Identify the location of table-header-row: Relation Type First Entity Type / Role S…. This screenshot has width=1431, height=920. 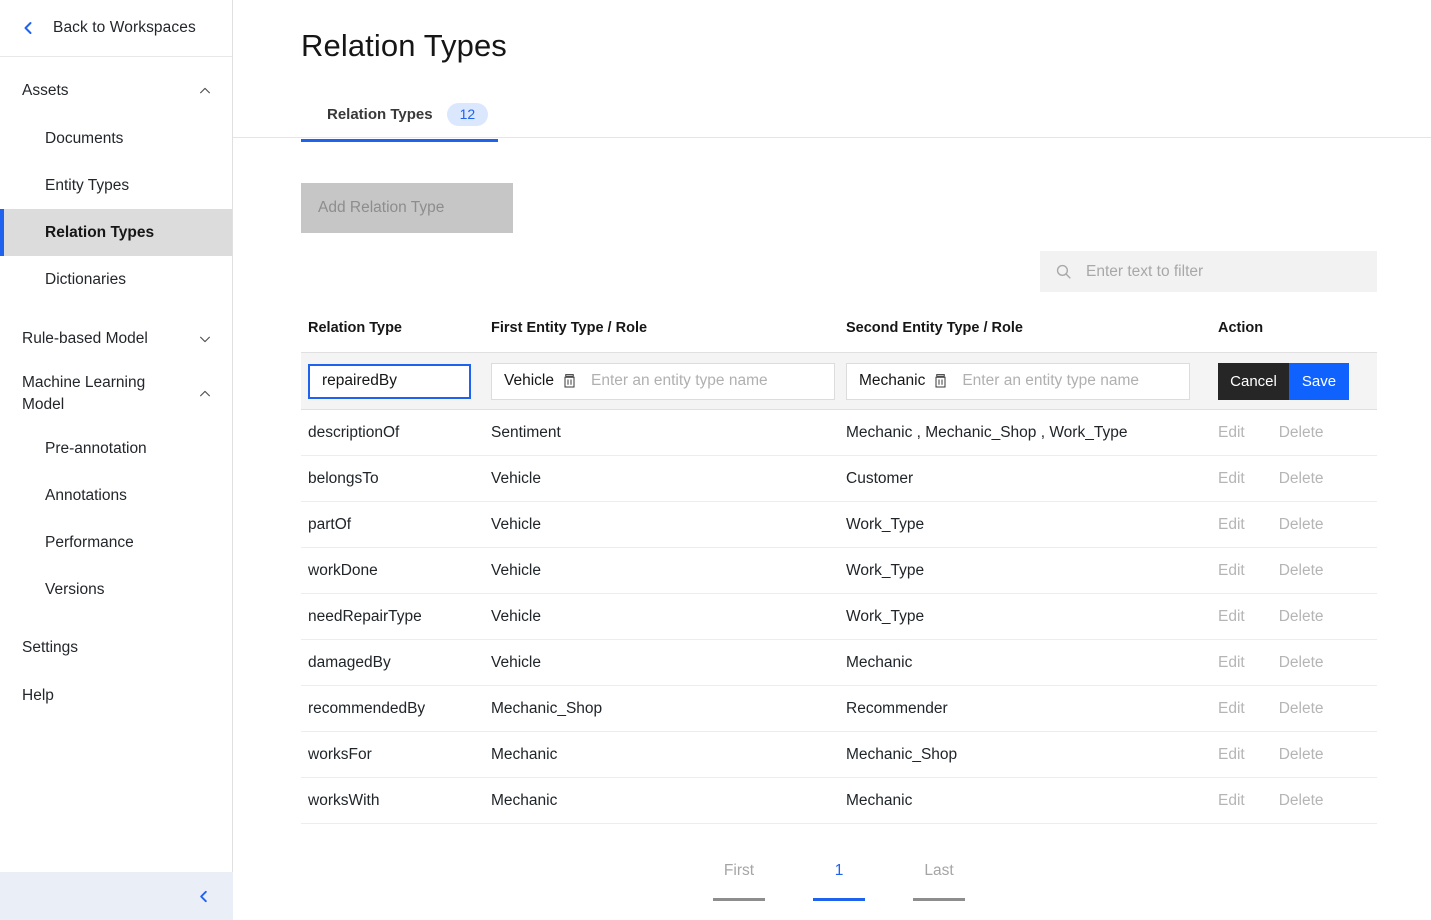
(839, 336).